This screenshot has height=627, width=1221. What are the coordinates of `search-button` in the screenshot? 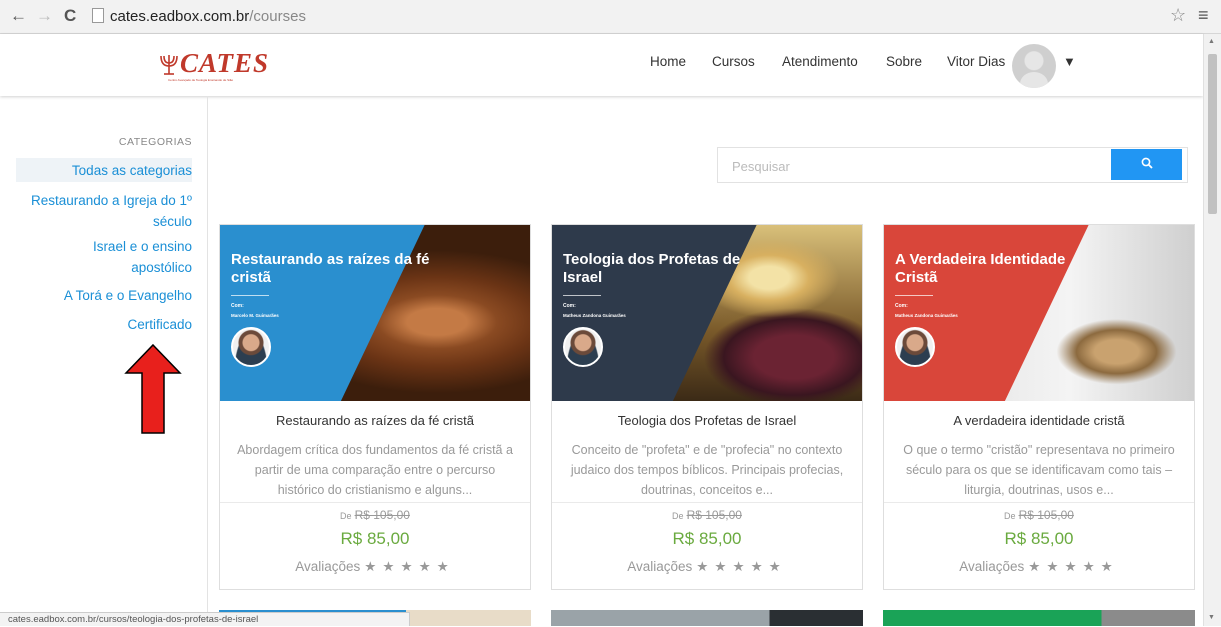 It's located at (1146, 164).